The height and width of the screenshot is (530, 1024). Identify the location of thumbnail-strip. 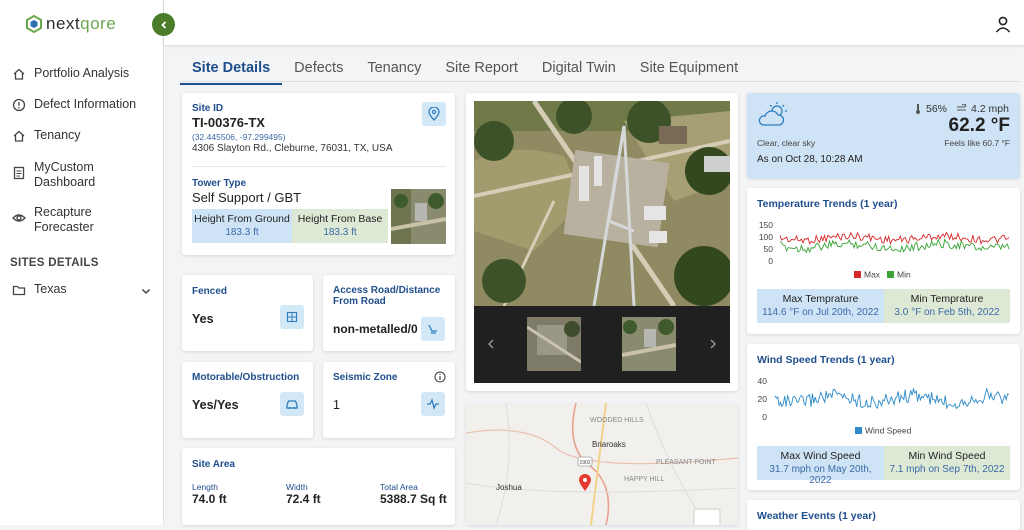
(602, 344).